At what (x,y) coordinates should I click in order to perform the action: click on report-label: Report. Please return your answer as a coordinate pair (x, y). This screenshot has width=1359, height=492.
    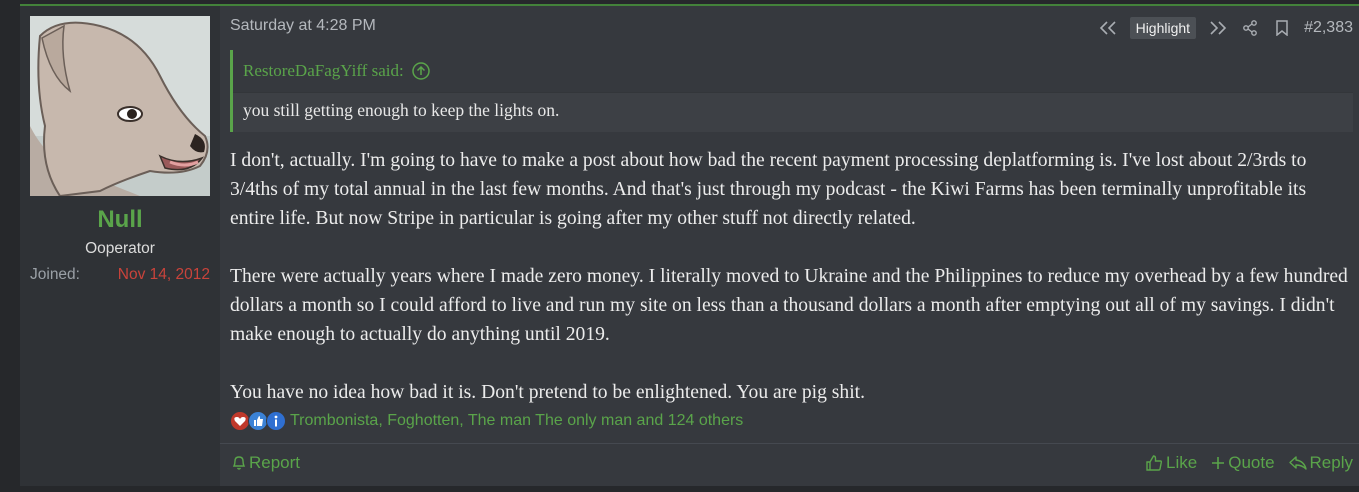
    Looking at the image, I should click on (275, 462).